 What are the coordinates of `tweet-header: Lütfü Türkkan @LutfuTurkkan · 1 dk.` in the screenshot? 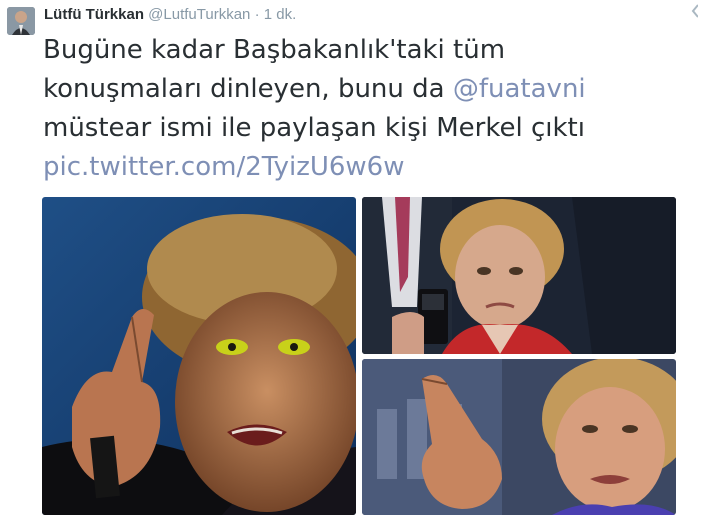 It's located at (170, 15).